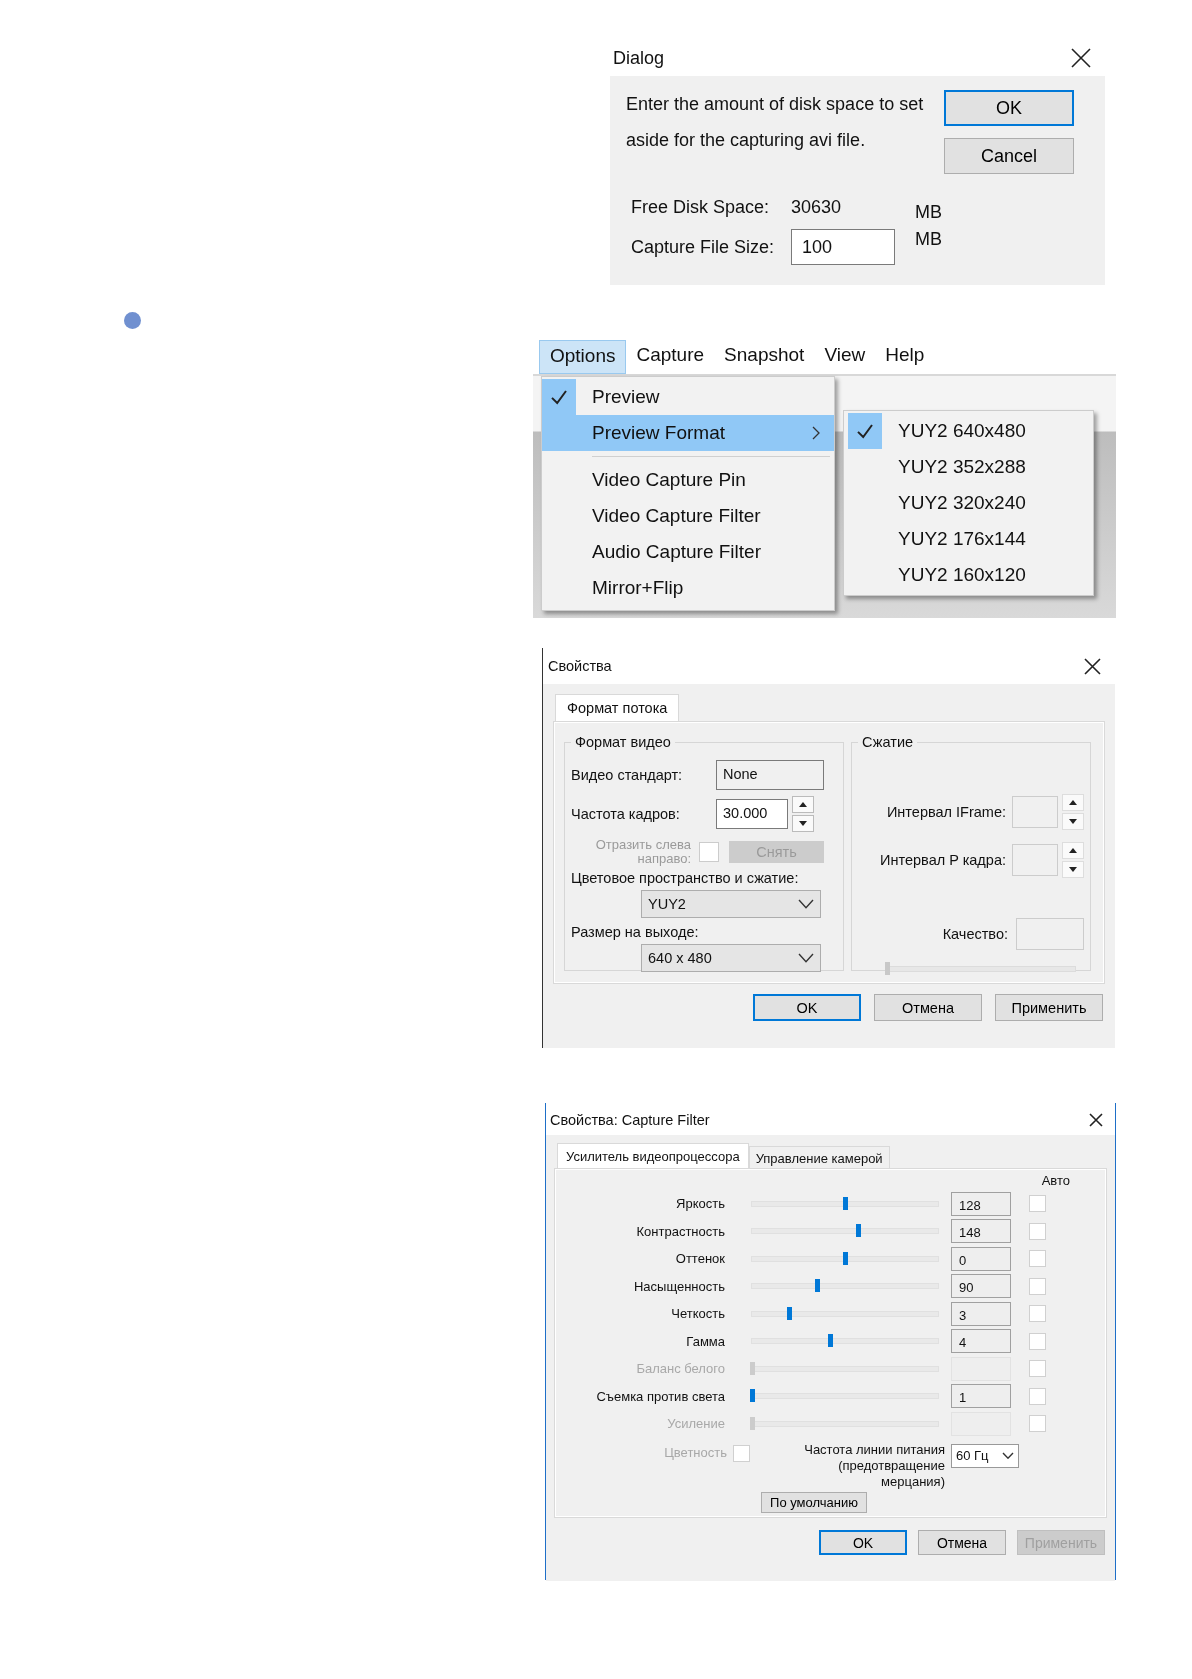 The image size is (1192, 1679). I want to click on field-label: Частота кадров:, so click(626, 814).